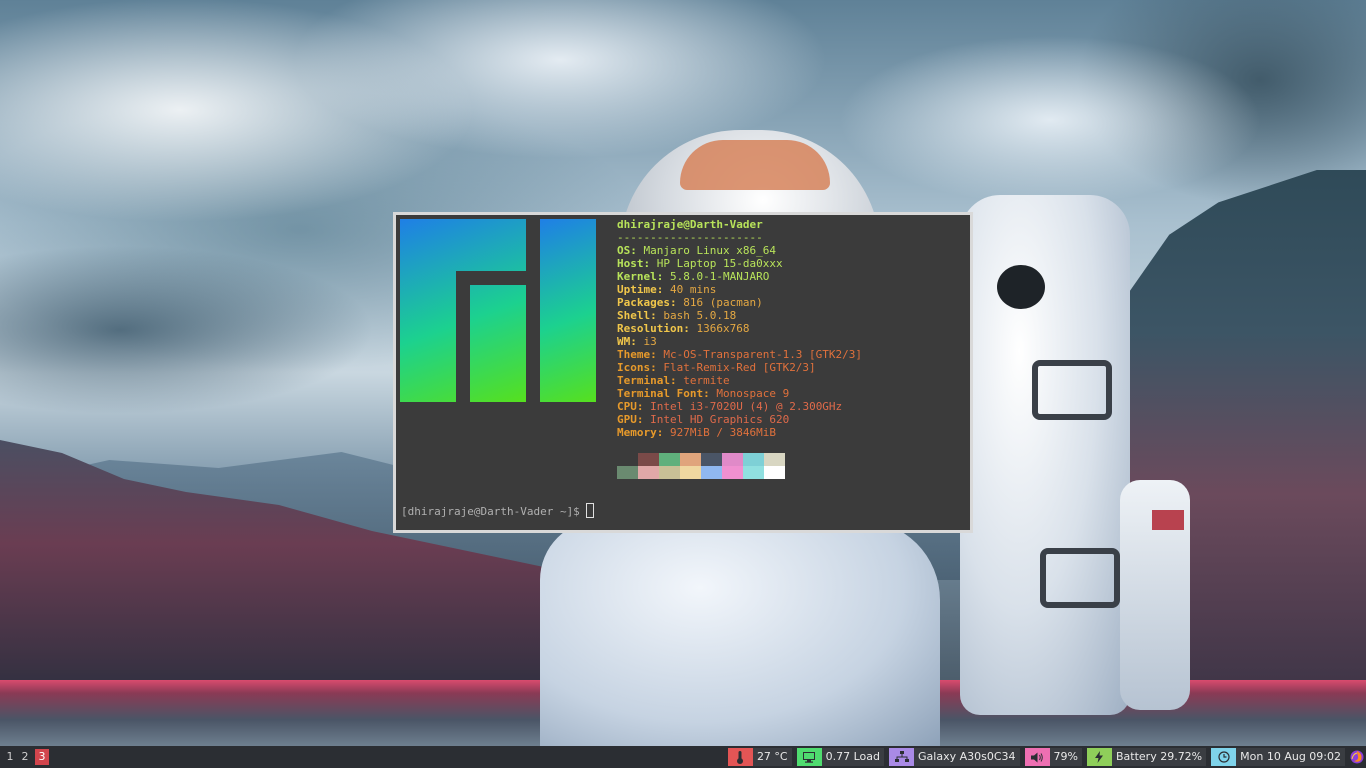  I want to click on info-os: OS: Manjaro Linux x86_64, so click(696, 250).